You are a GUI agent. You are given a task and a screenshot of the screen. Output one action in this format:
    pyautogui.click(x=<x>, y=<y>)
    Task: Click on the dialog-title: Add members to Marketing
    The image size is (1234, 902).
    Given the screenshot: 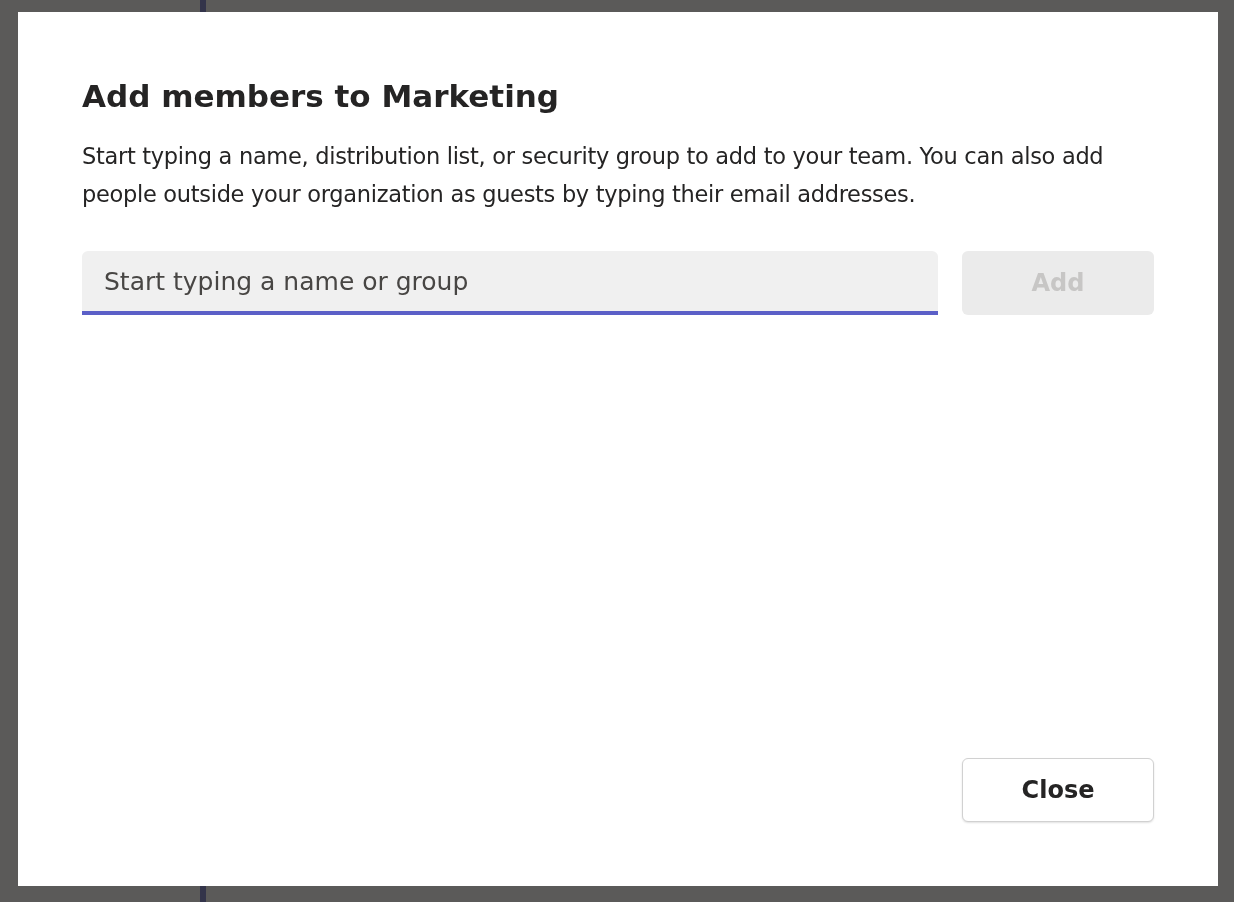 What is the action you would take?
    pyautogui.click(x=321, y=97)
    